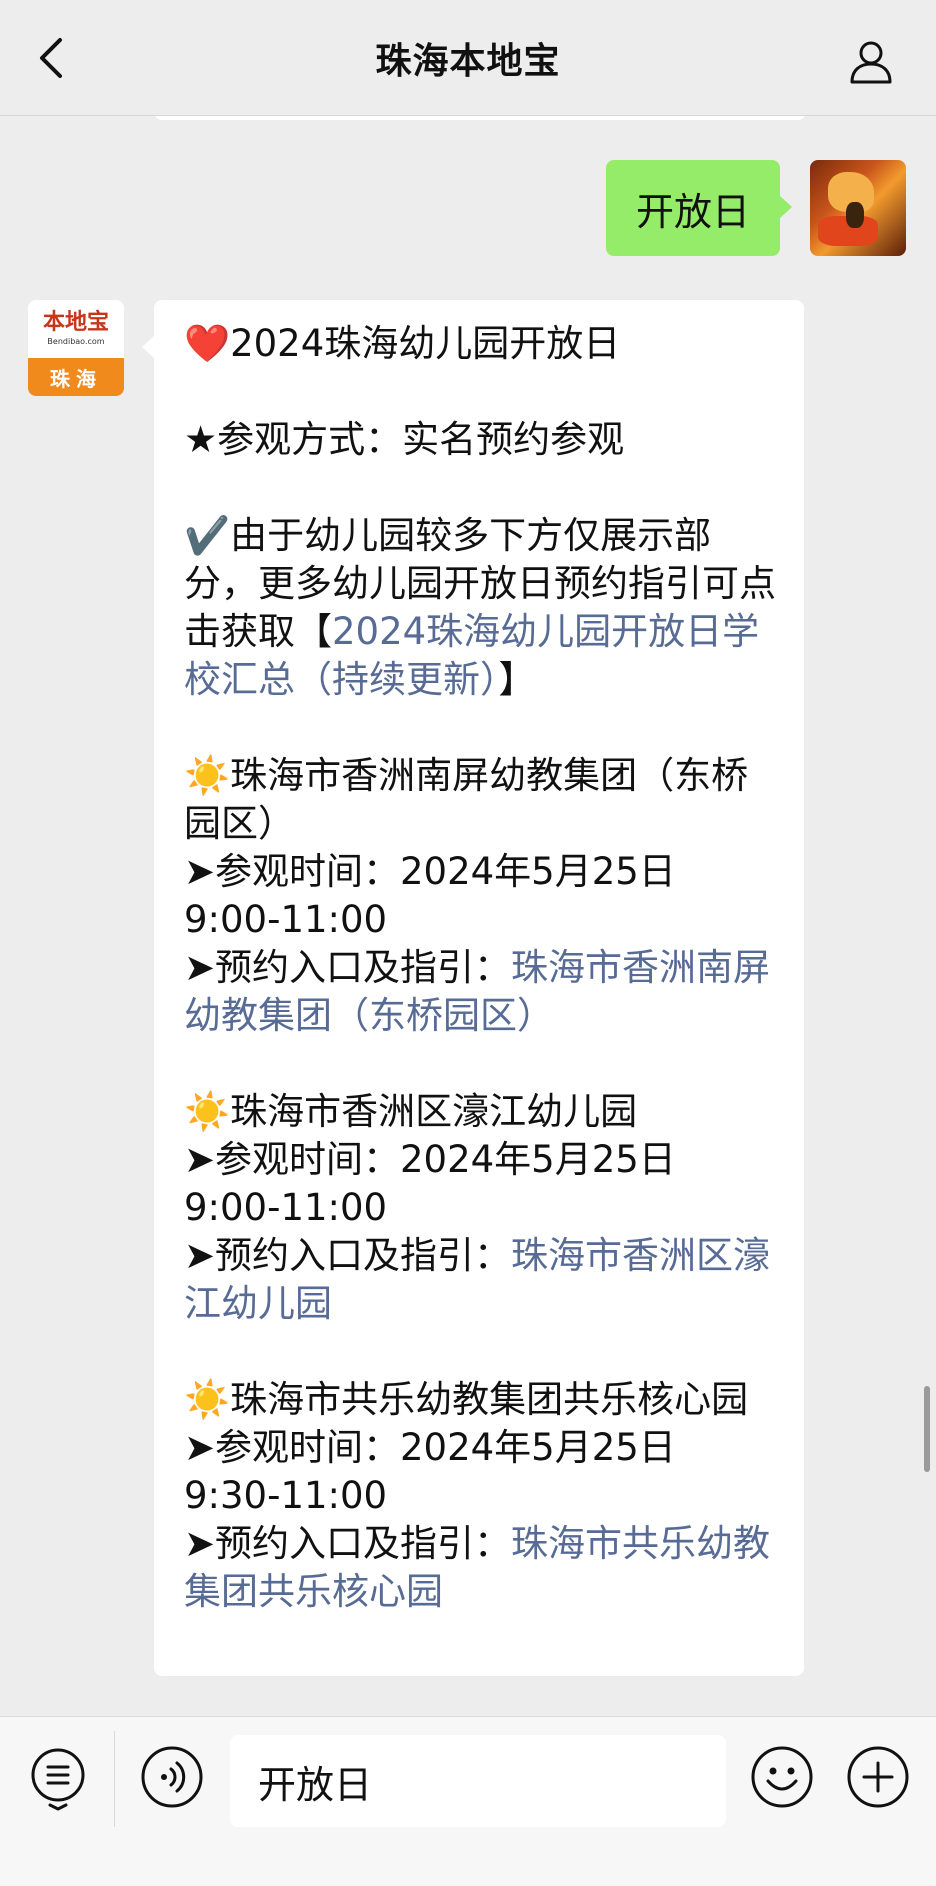 The width and height of the screenshot is (936, 1886). I want to click on sent-message-bubble: 开放日, so click(699, 208).